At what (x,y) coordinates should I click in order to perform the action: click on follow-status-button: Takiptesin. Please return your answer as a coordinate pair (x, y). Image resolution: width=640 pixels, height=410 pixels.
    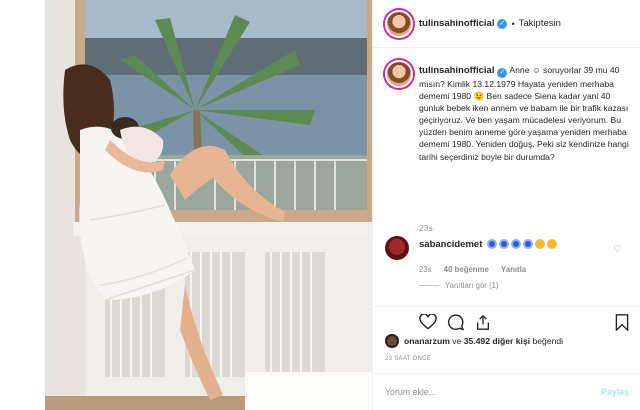
    Looking at the image, I should click on (540, 23).